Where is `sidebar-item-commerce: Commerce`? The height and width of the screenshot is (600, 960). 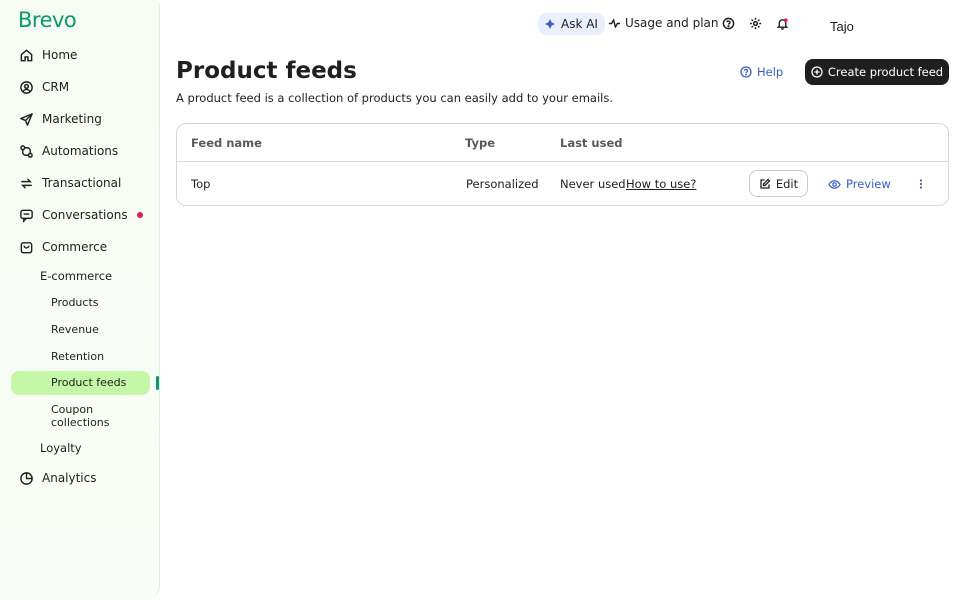
sidebar-item-commerce: Commerce is located at coordinates (75, 247).